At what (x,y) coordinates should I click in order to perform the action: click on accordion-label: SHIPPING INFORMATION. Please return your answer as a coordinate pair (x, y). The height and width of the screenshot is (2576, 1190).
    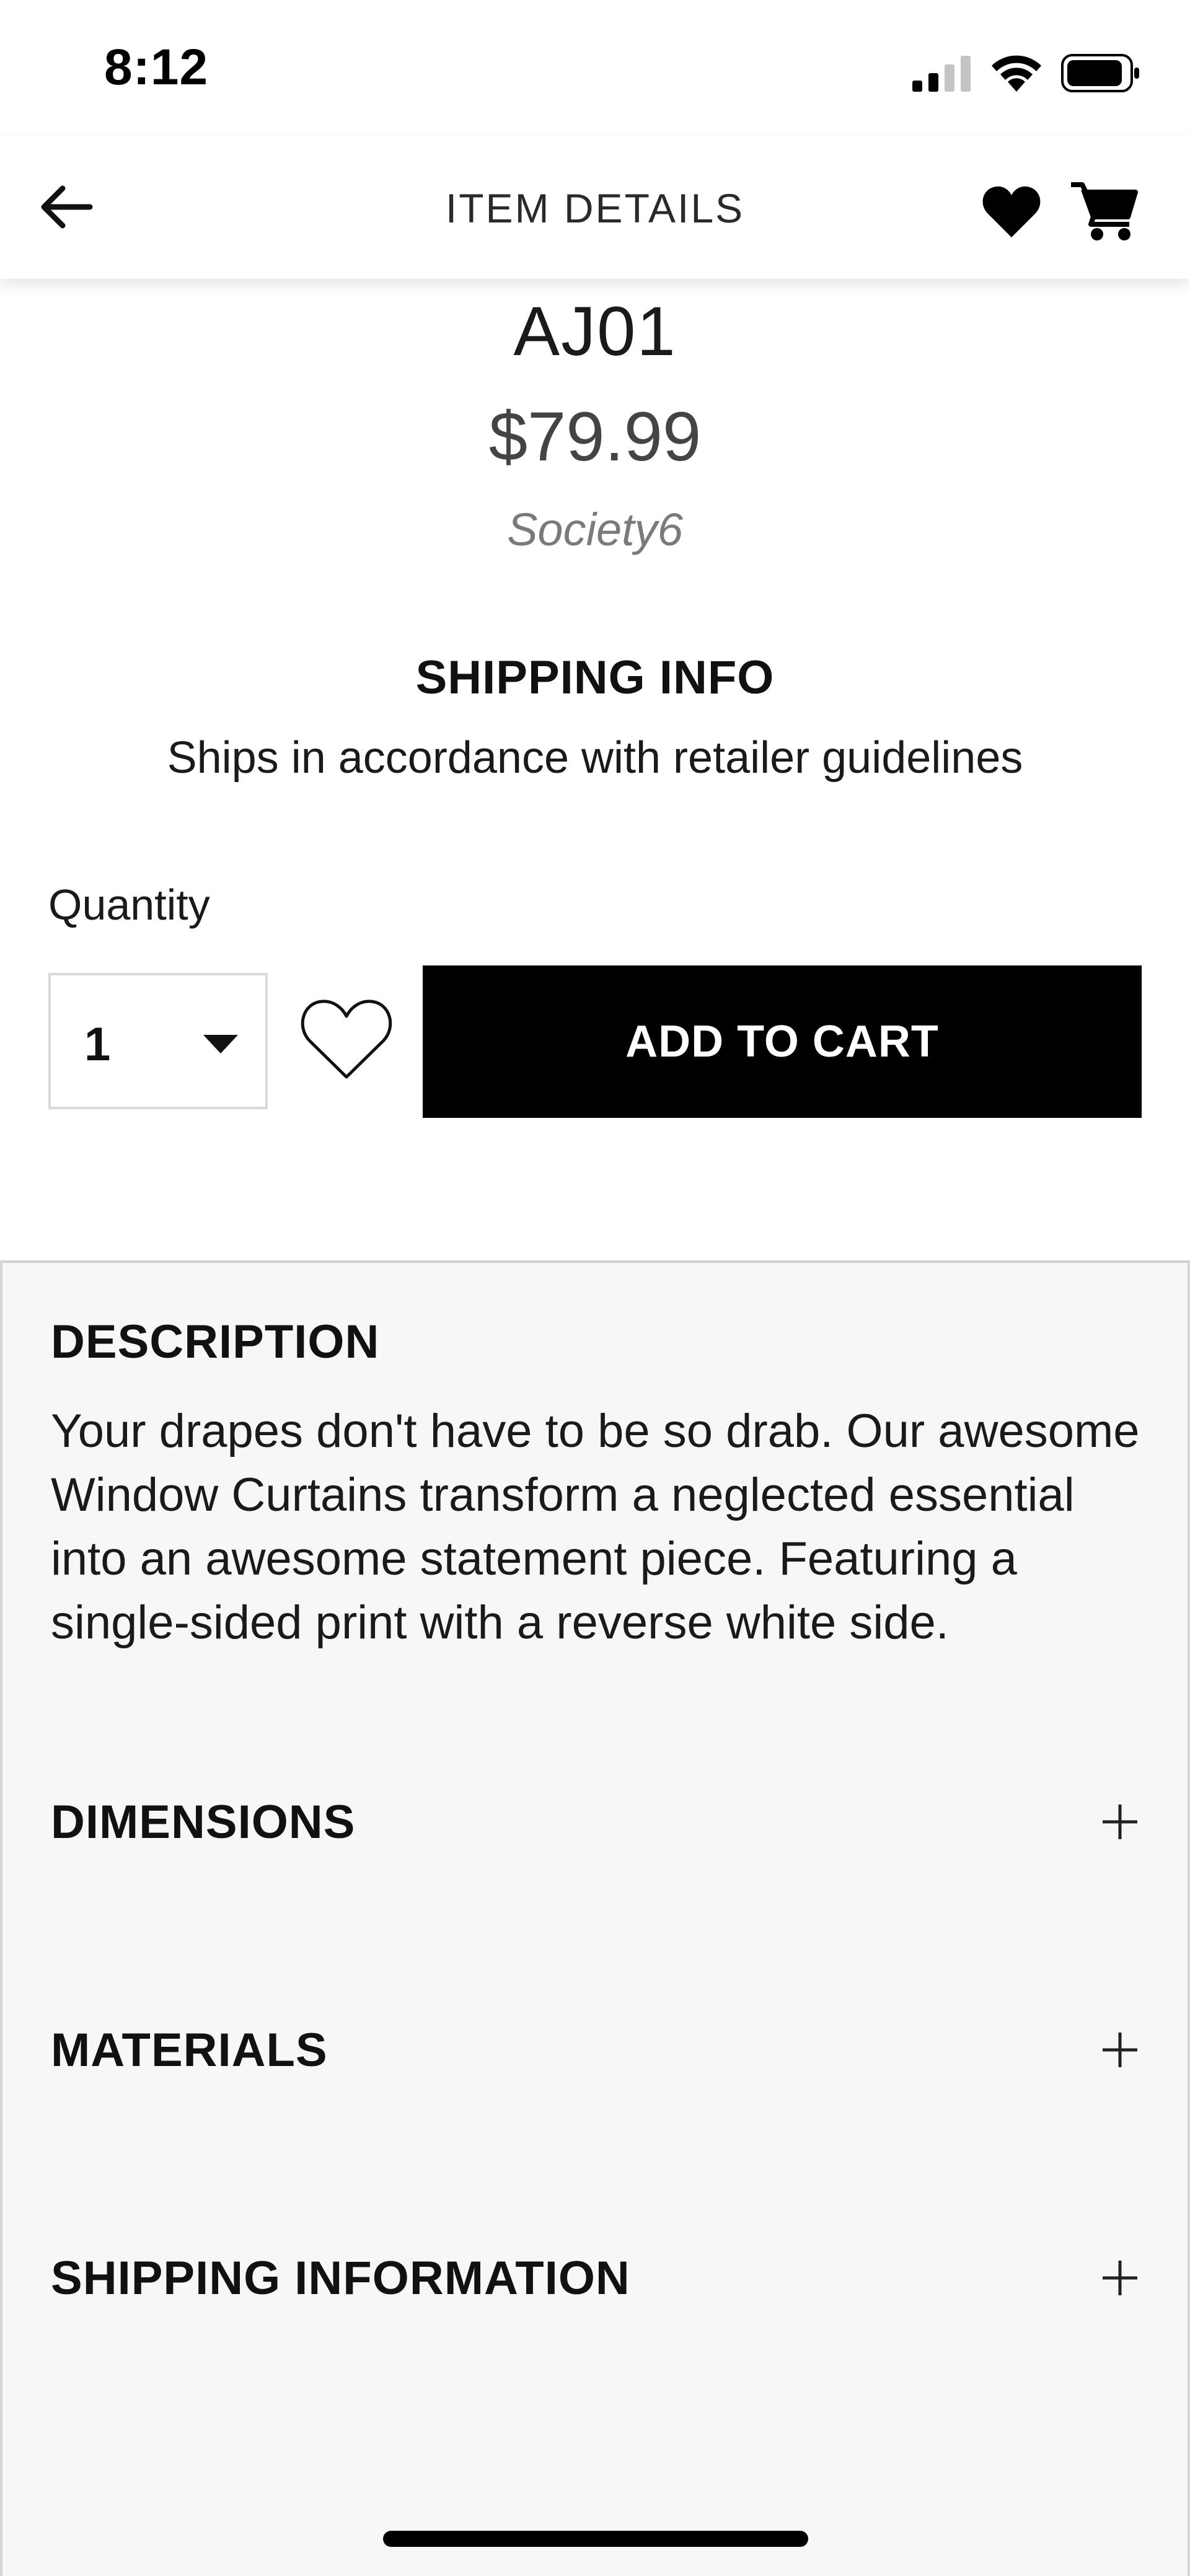
    Looking at the image, I should click on (340, 2278).